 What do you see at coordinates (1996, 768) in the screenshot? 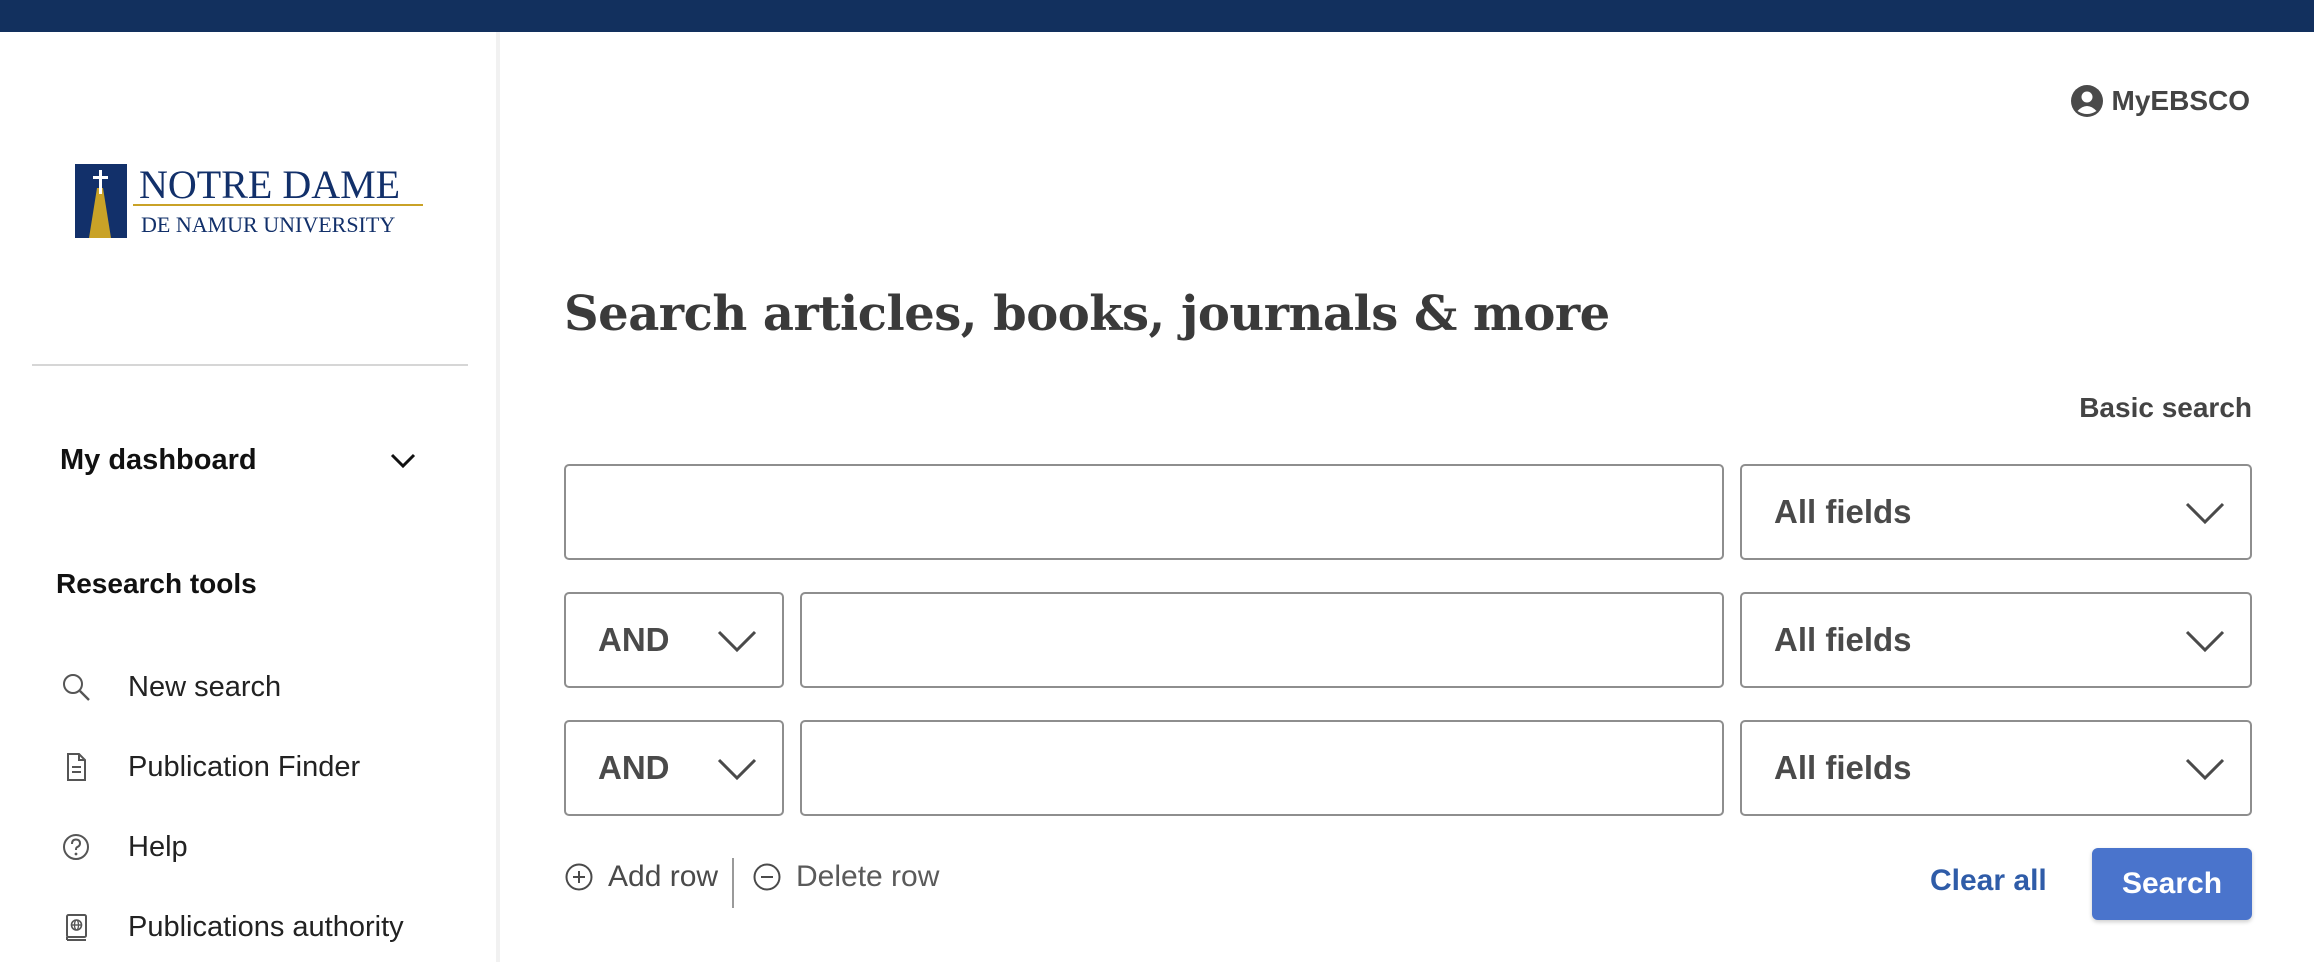
I see `field-select-row-3: All fields` at bounding box center [1996, 768].